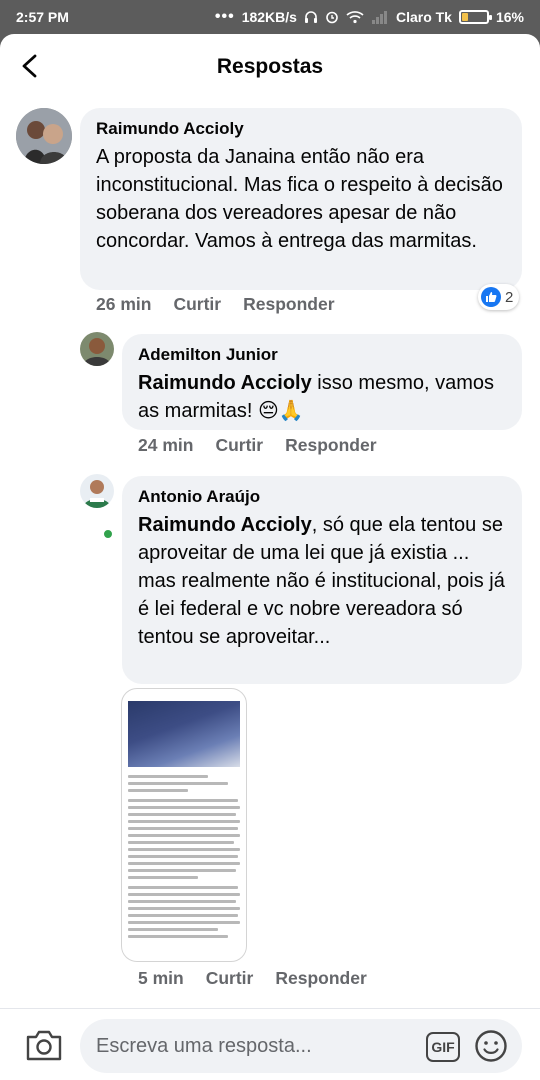  What do you see at coordinates (44, 1045) in the screenshot?
I see `camera-icon` at bounding box center [44, 1045].